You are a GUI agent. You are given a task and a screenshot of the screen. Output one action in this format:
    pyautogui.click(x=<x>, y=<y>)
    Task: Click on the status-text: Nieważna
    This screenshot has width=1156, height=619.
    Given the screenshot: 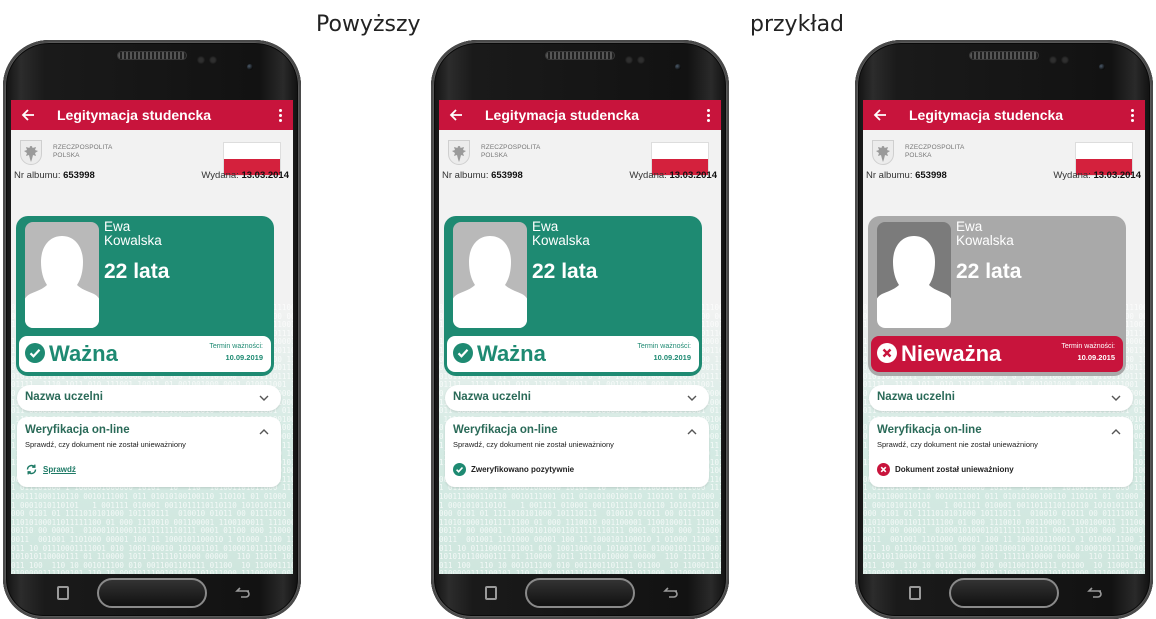 What is the action you would take?
    pyautogui.click(x=951, y=353)
    